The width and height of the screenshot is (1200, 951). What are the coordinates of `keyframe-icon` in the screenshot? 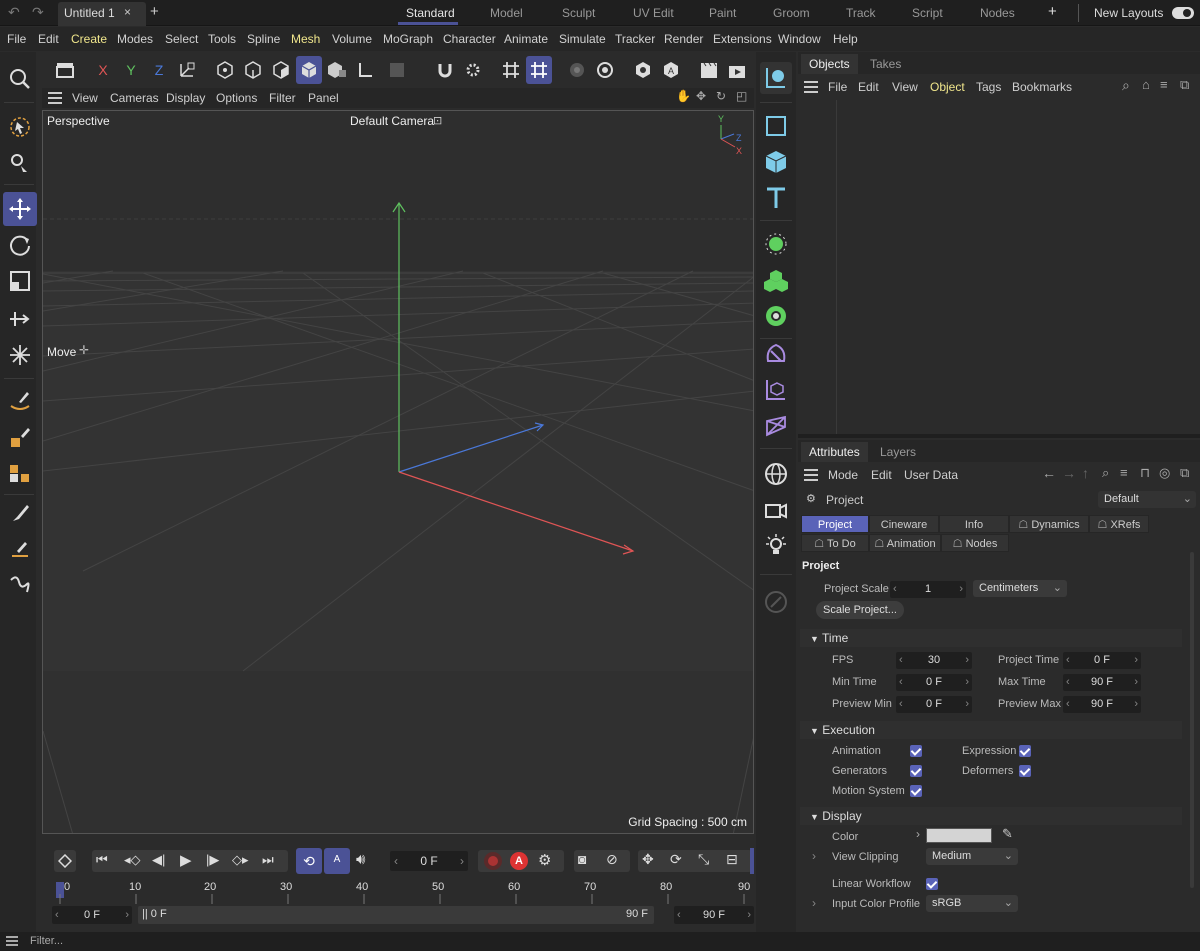 It's located at (65, 861).